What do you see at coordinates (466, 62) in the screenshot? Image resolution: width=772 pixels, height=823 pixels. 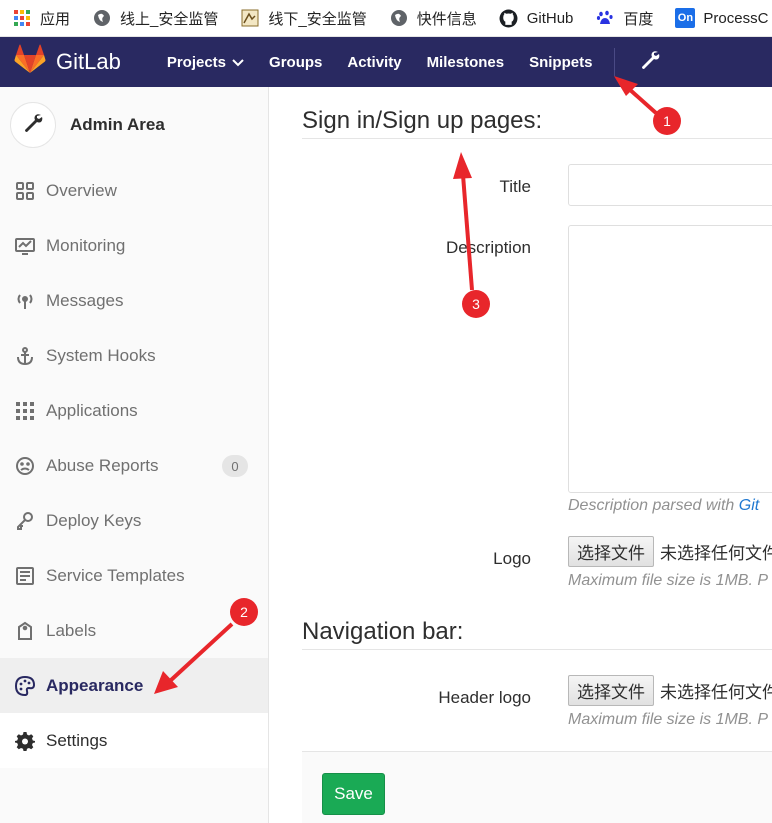 I see `nav-milestones: Milestones` at bounding box center [466, 62].